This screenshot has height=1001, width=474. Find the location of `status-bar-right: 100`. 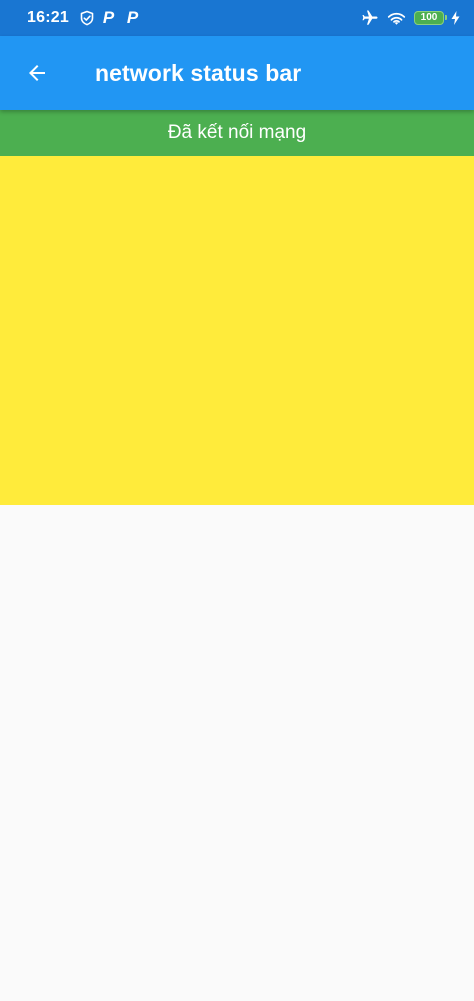

status-bar-right: 100 is located at coordinates (410, 18).